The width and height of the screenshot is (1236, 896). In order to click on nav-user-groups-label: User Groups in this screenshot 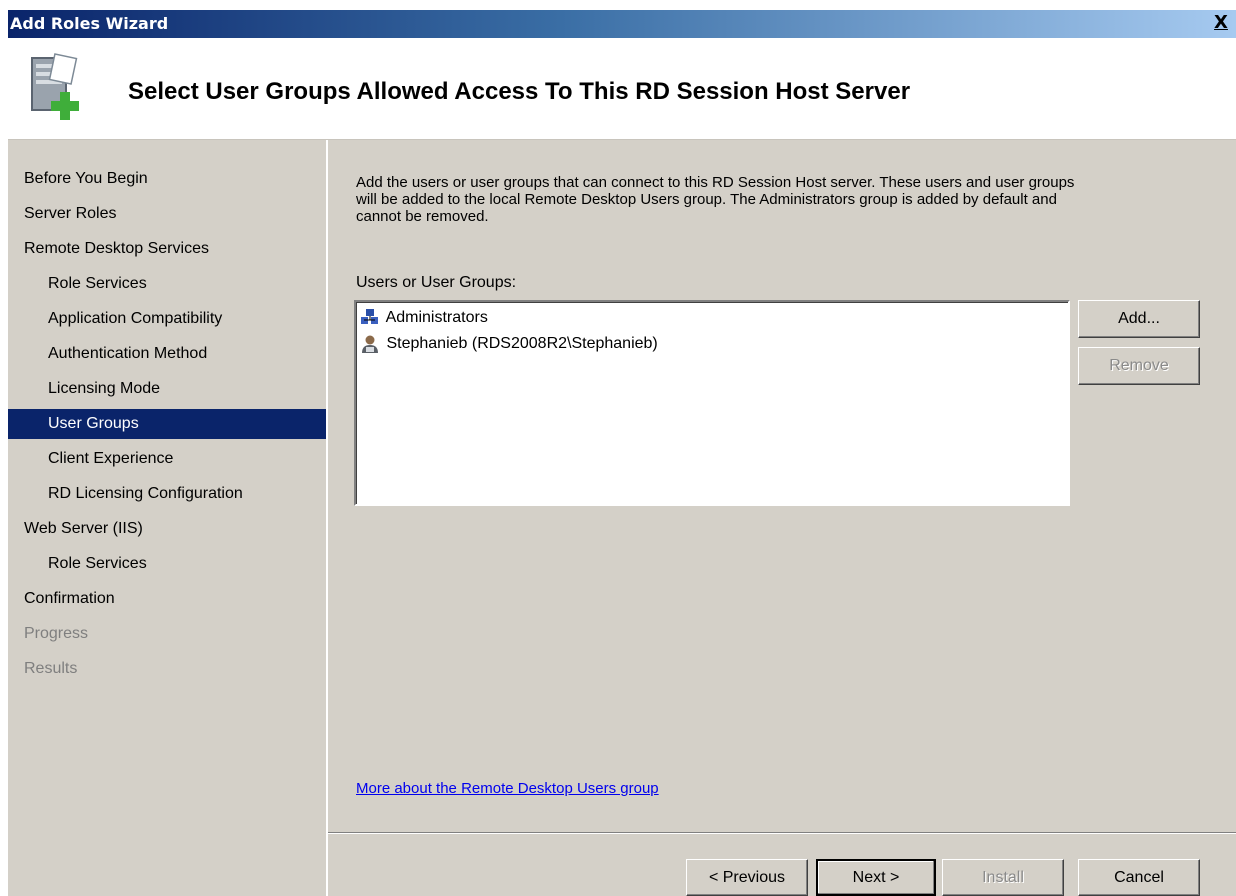, I will do `click(93, 423)`.